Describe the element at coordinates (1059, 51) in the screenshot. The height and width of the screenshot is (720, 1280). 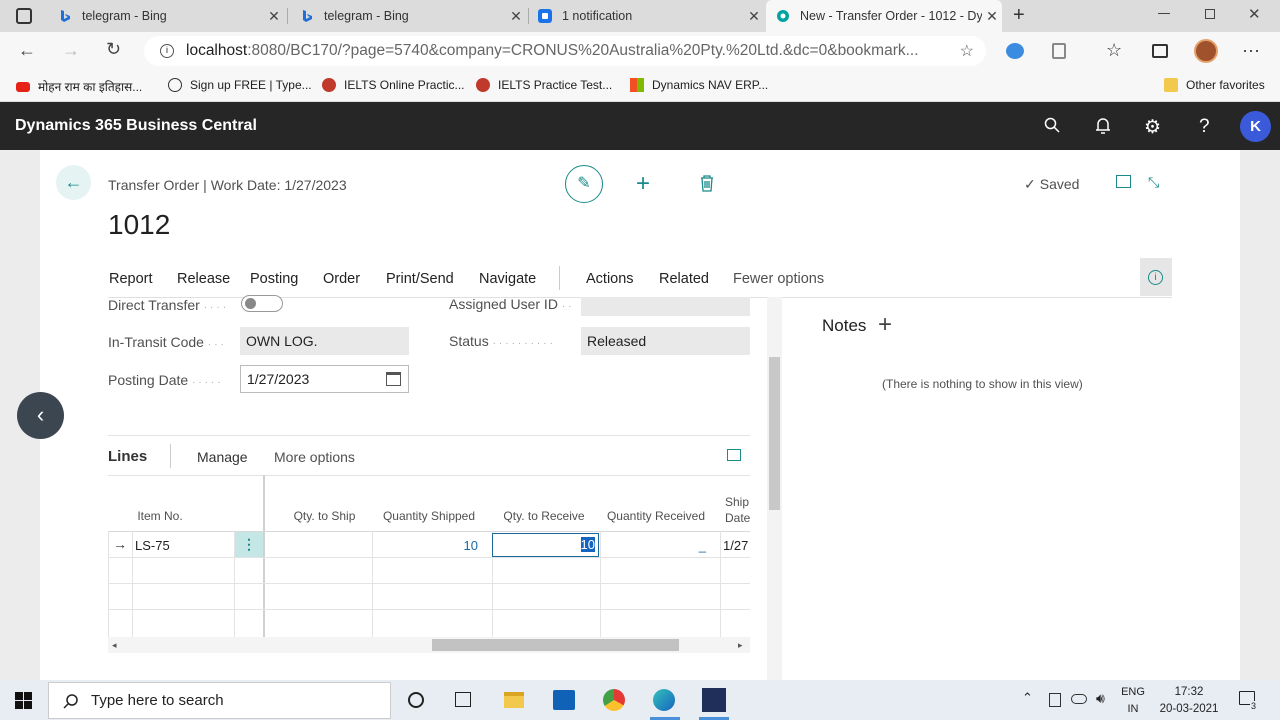
I see `office-icon` at that location.